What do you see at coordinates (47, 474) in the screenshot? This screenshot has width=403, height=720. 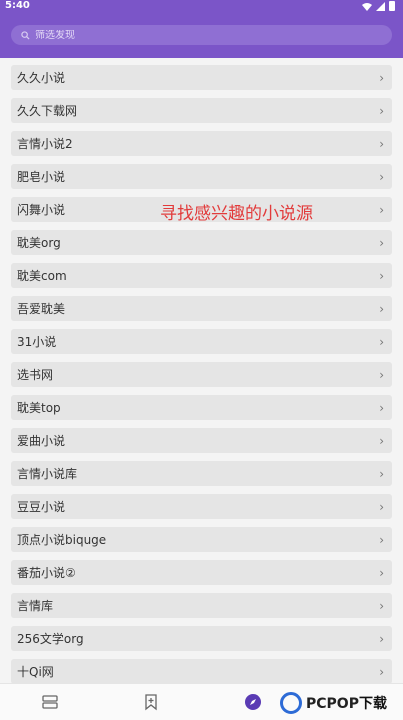 I see `source-item-label: 言情小说库` at bounding box center [47, 474].